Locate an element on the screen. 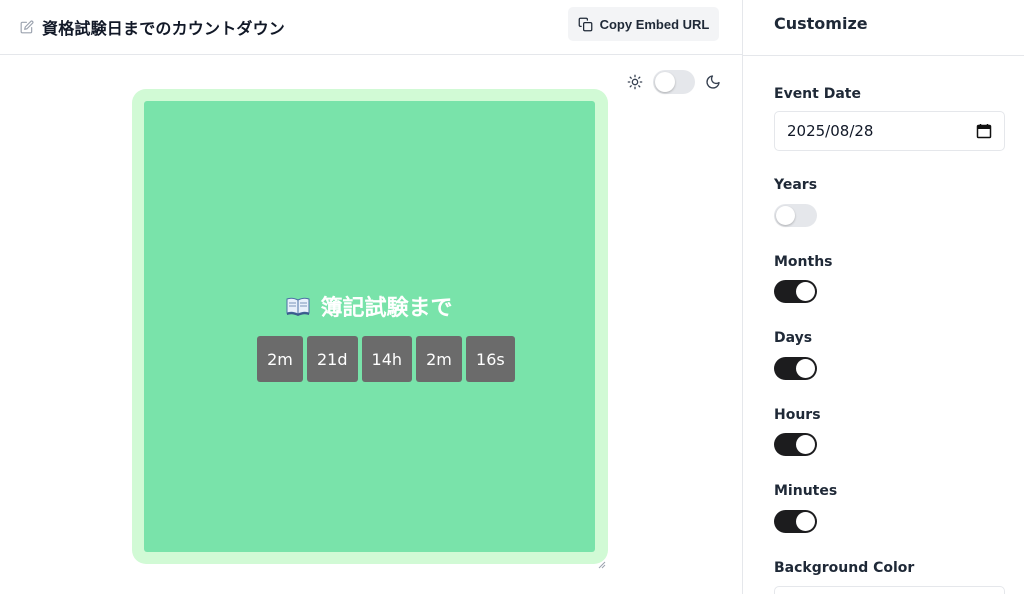 The height and width of the screenshot is (594, 1024). sun-icon is located at coordinates (635, 82).